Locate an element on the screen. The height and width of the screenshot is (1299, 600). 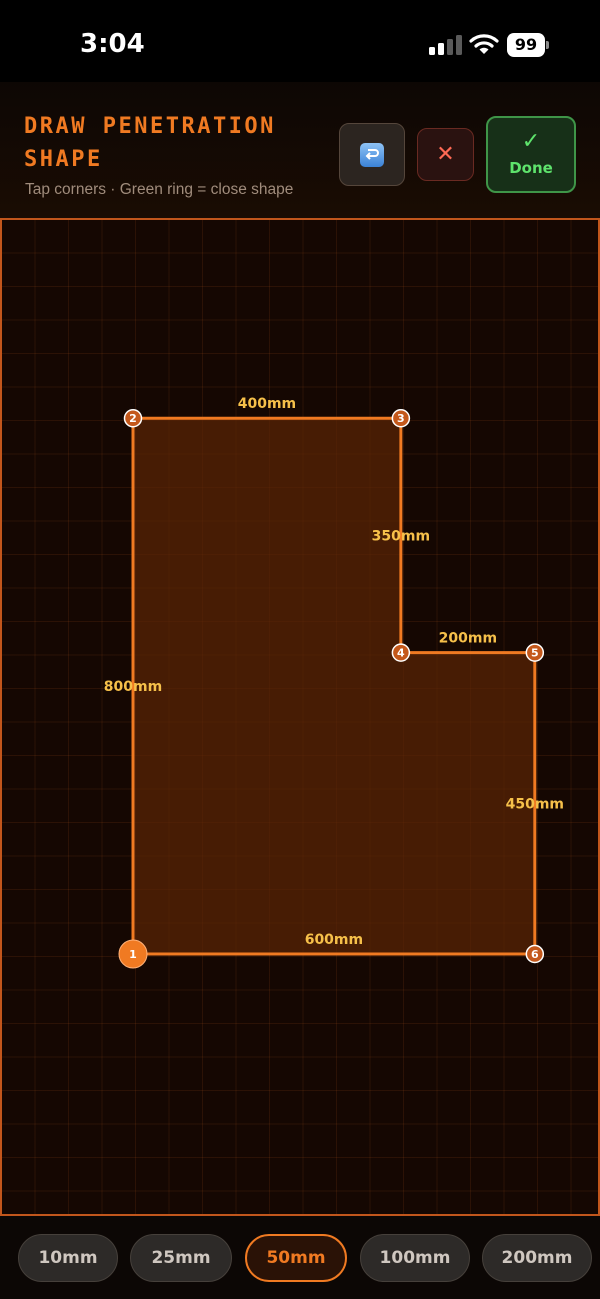
grid-size-50mm-button: 50mm is located at coordinates (296, 1258).